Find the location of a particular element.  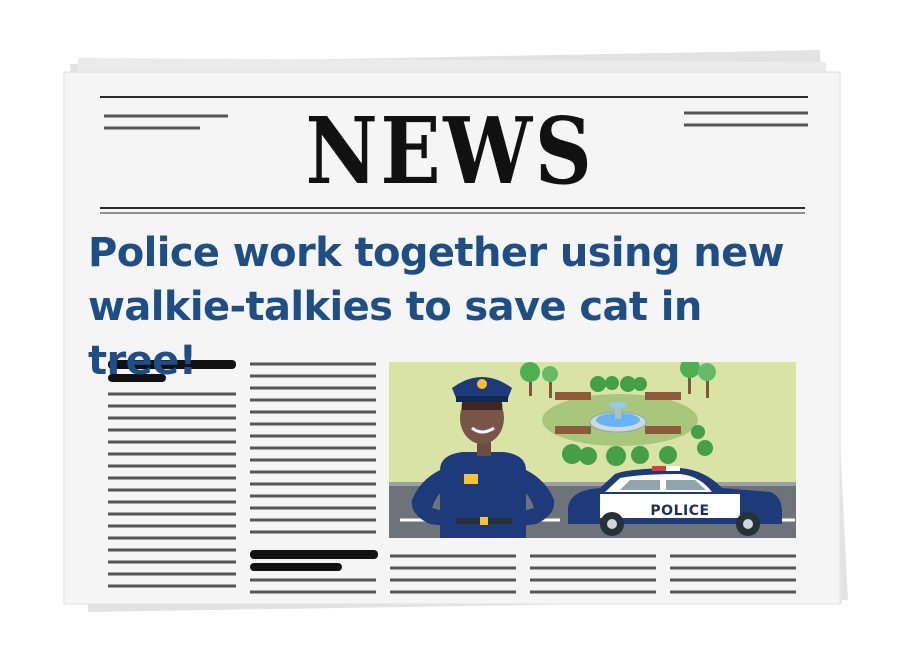

police-car-label: POLICE is located at coordinates (680, 511).